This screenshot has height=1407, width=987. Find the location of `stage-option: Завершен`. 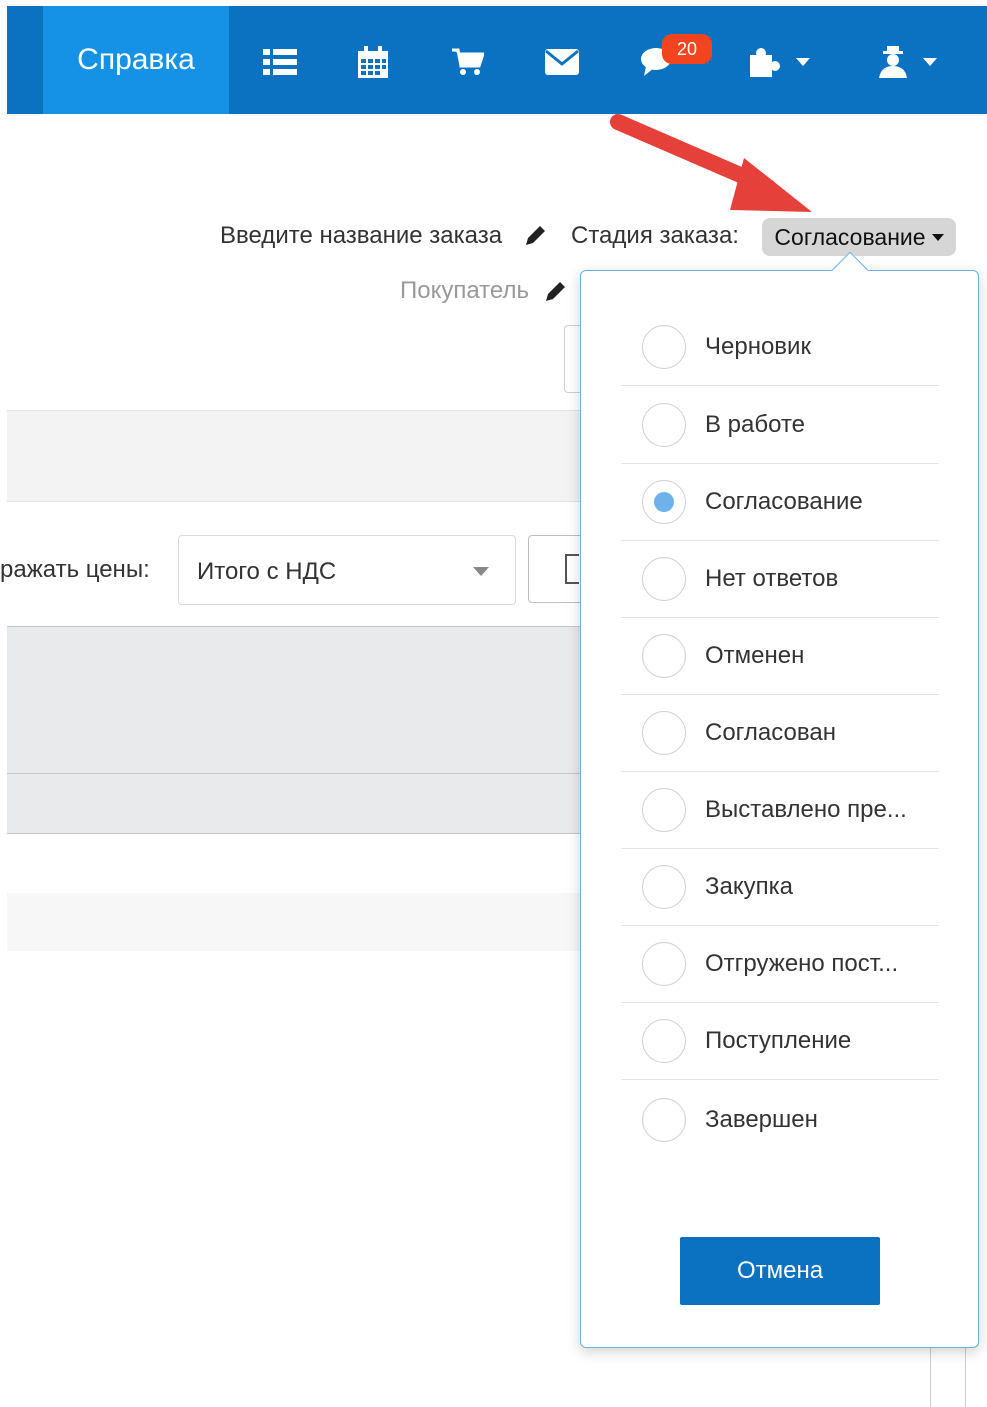

stage-option: Завершен is located at coordinates (780, 1119).